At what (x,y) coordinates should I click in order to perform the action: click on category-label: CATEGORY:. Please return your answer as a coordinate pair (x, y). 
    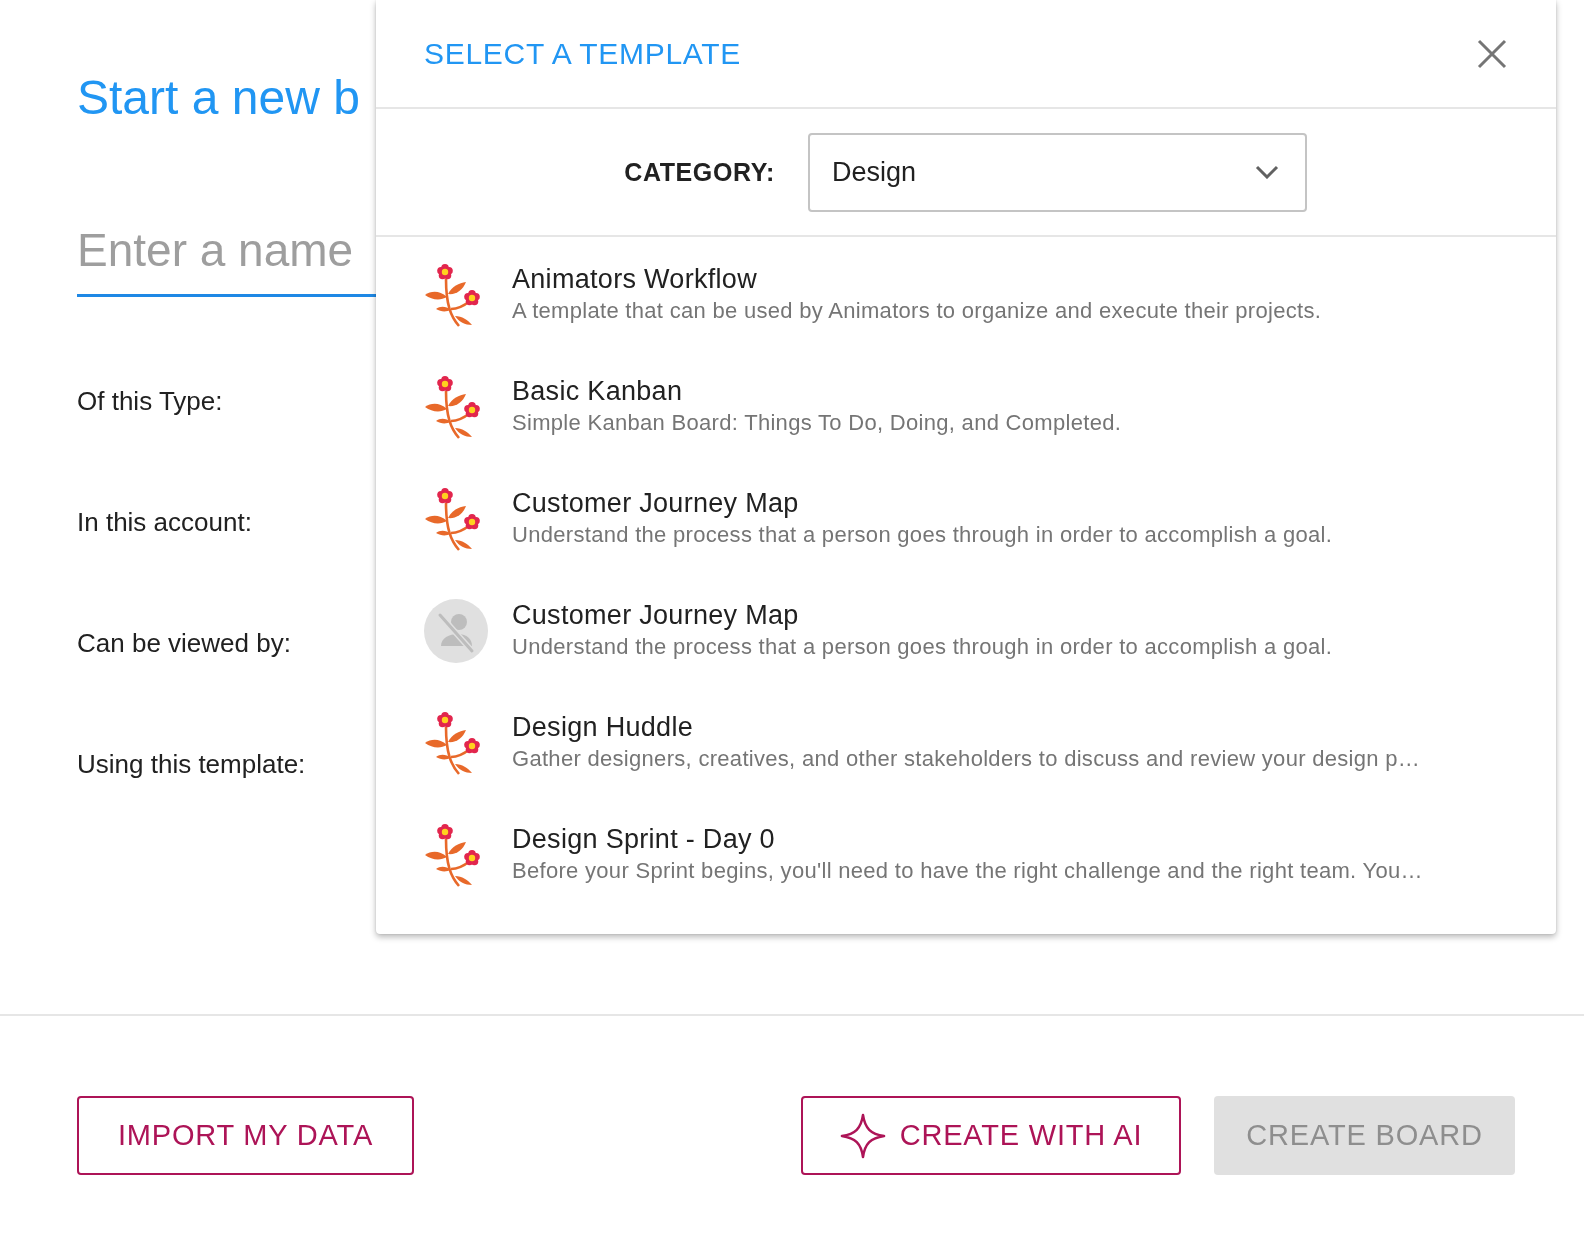
    Looking at the image, I should click on (699, 172).